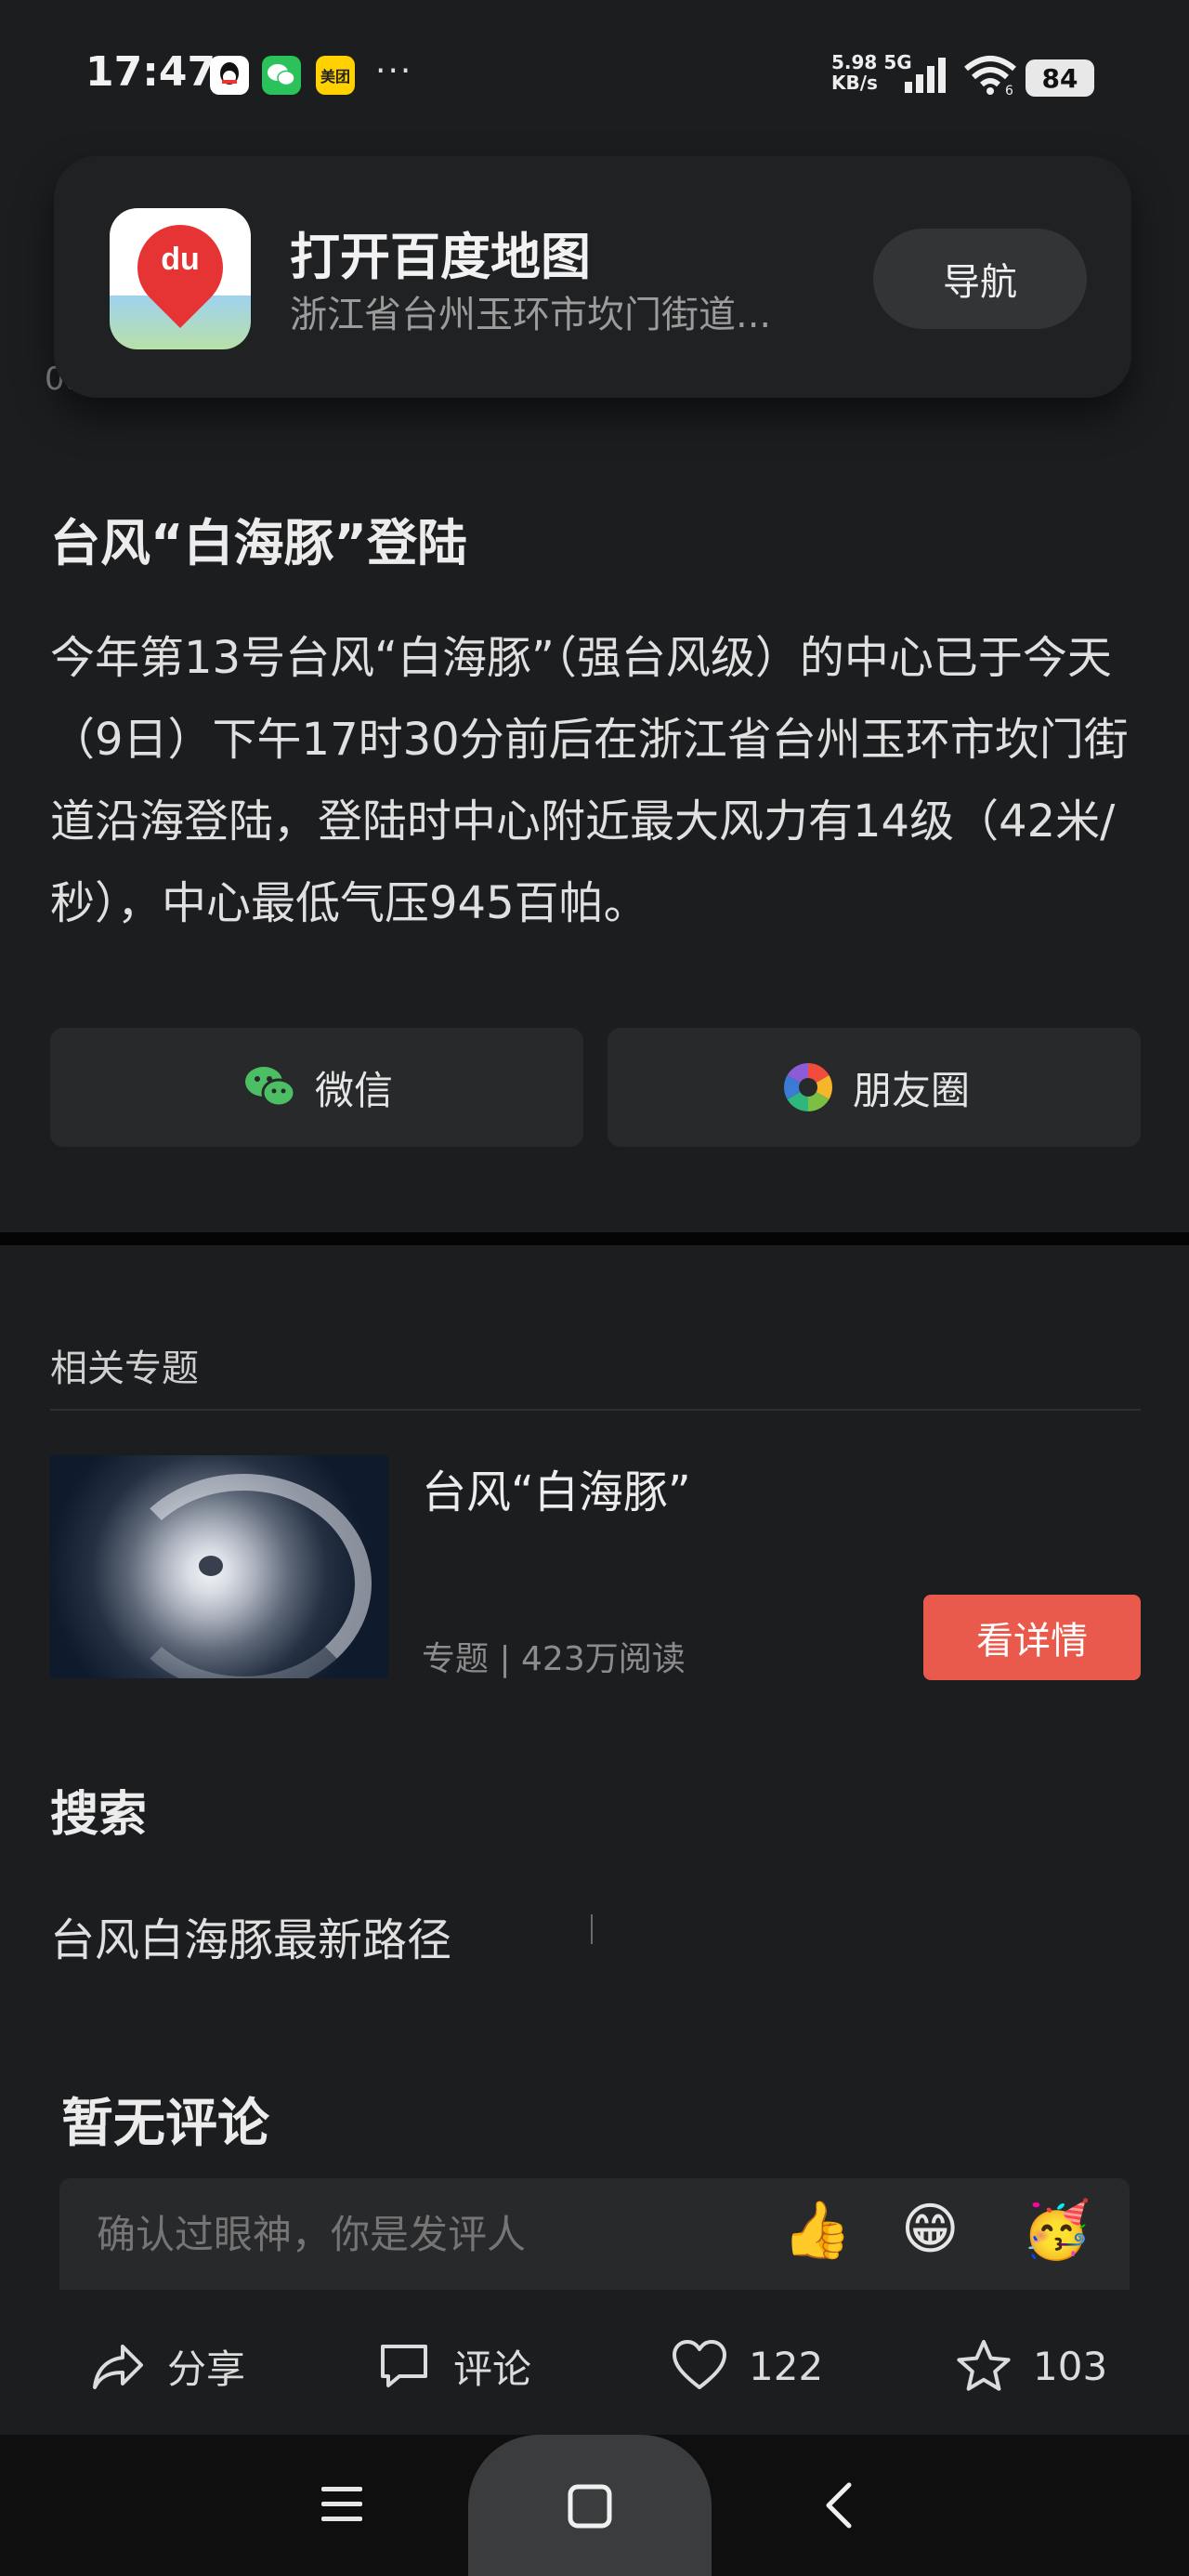  I want to click on baidu-map-logo: du, so click(180, 278).